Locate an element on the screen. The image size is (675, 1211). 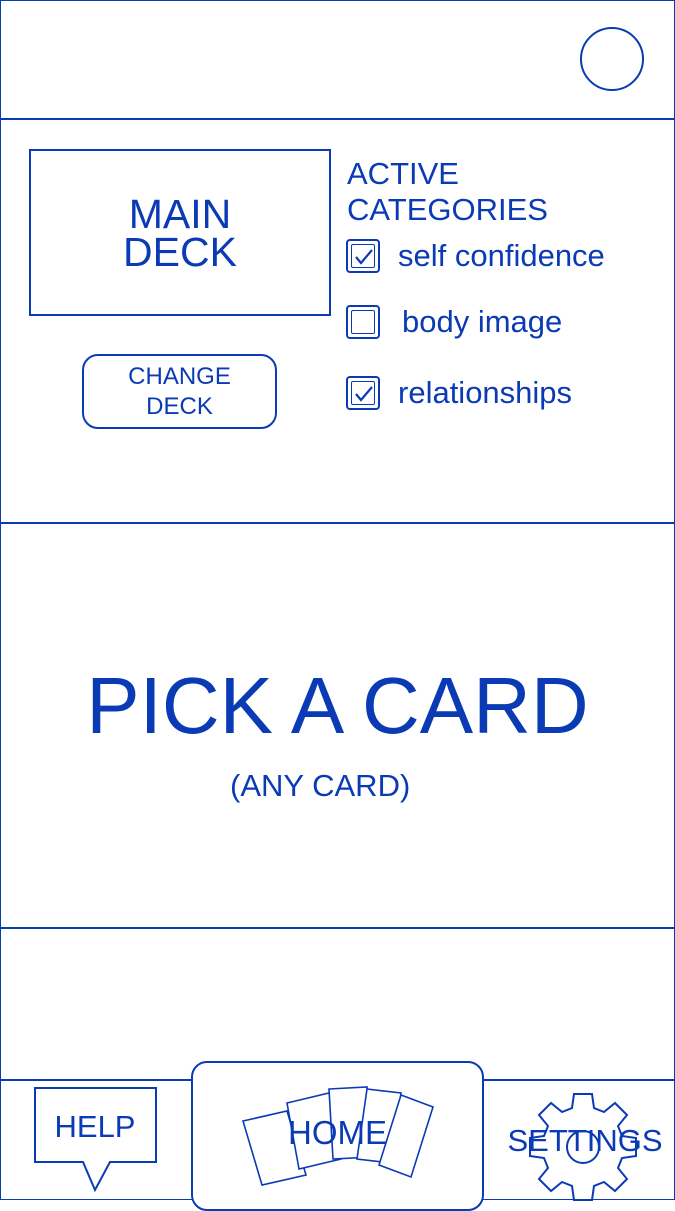
category-label: body image is located at coordinates (482, 321).